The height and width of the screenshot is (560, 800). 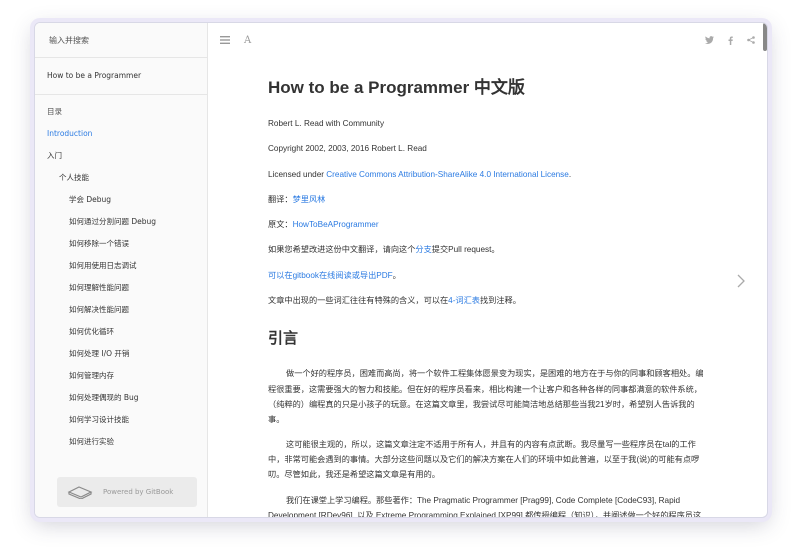 I want to click on toc-item-remove-error: 如何移除一个错误, so click(x=121, y=244).